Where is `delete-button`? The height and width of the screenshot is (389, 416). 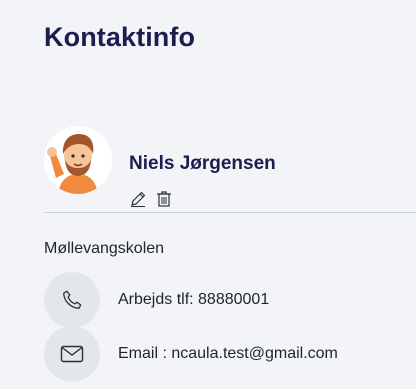
delete-button is located at coordinates (164, 199).